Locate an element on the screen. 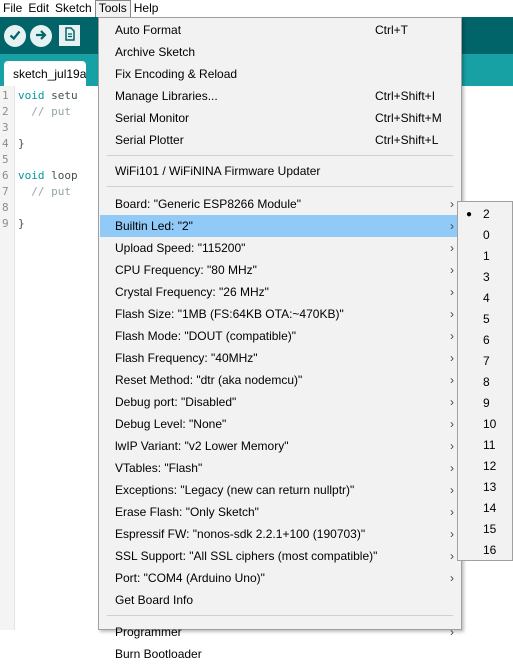 The width and height of the screenshot is (513, 665). menu-item-label: CPU Frequency: "80 MHz" is located at coordinates (186, 270).